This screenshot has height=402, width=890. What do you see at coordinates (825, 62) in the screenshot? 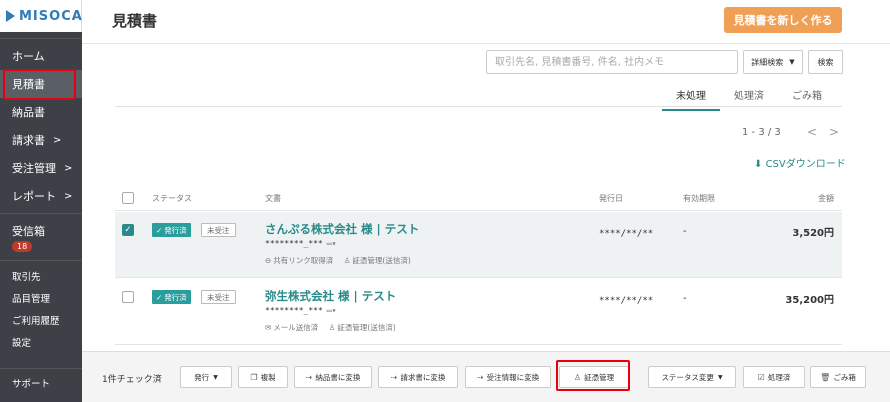
I see `search-button: 検索` at bounding box center [825, 62].